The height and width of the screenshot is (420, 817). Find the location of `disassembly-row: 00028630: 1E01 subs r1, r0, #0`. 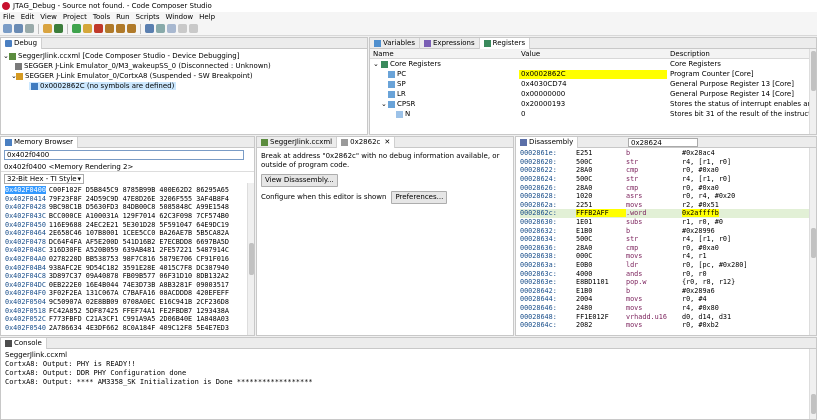

disassembly-row: 00028630: 1E01 subs r1, r0, #0 is located at coordinates (668, 222).